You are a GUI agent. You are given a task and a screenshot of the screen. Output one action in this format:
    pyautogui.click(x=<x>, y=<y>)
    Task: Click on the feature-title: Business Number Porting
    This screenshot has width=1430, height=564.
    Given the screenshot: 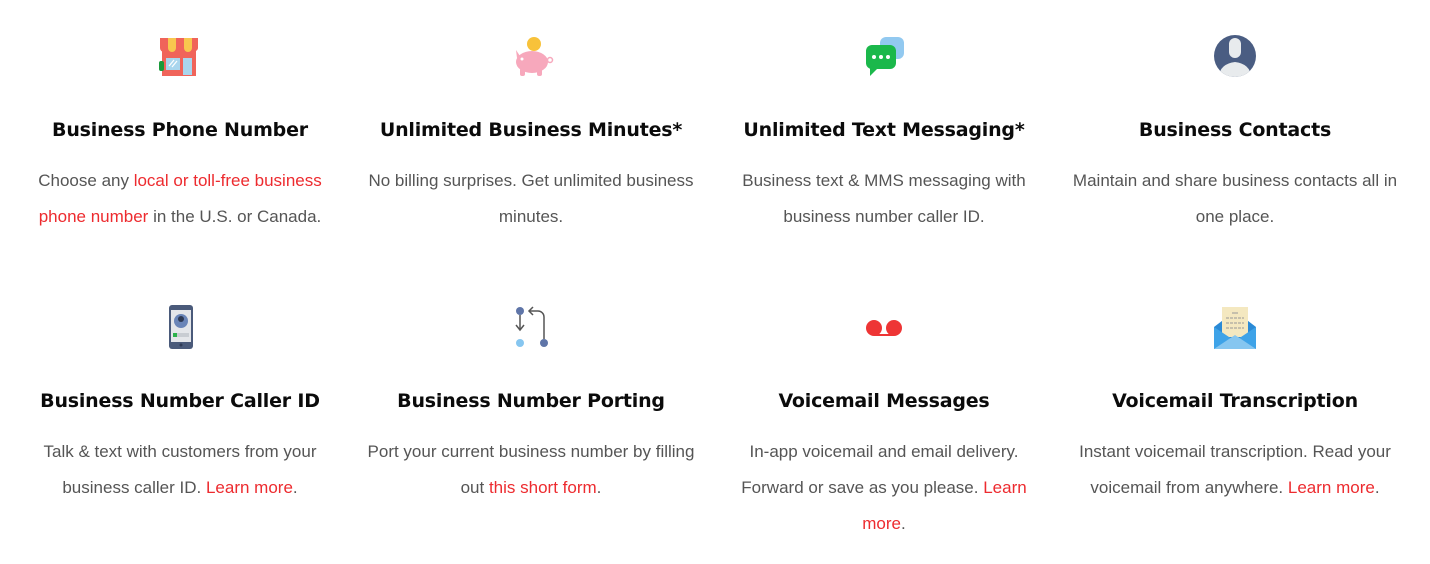 What is the action you would take?
    pyautogui.click(x=531, y=401)
    